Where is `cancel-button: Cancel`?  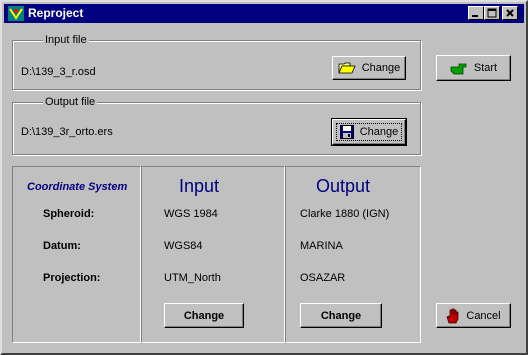
cancel-button: Cancel is located at coordinates (473, 315).